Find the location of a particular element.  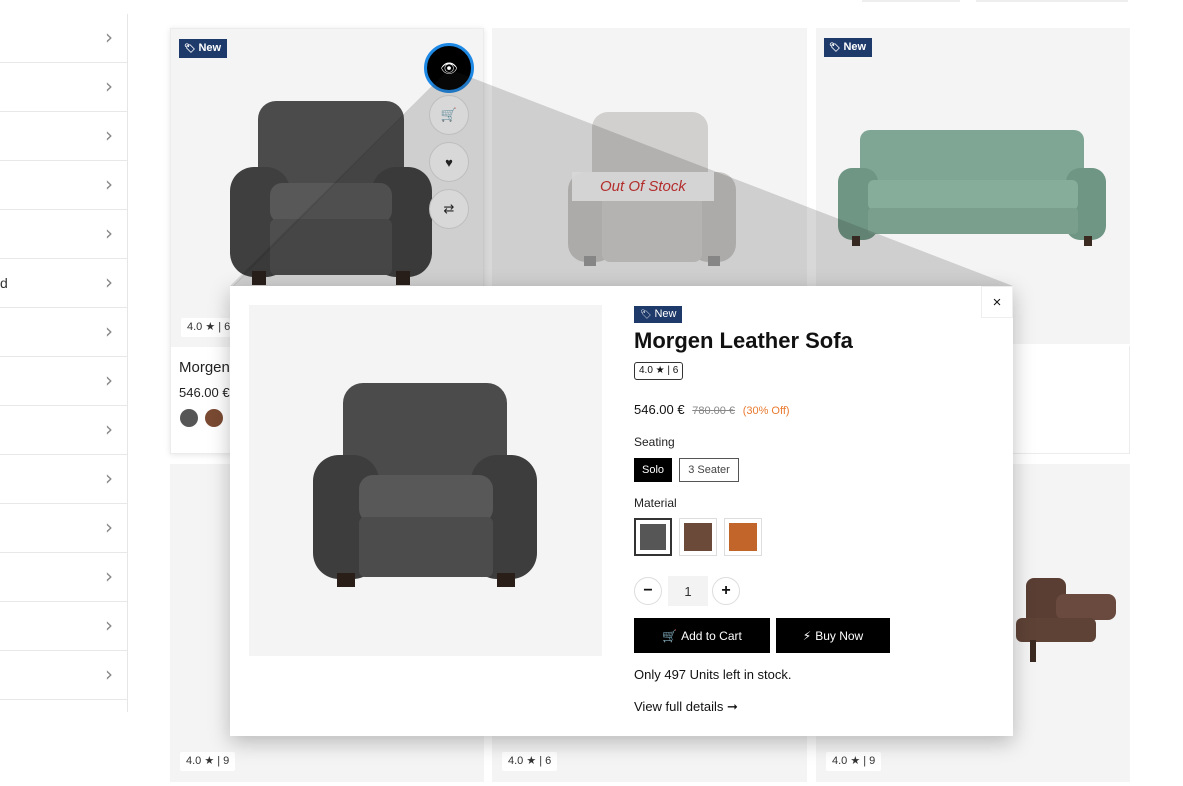

add-to-cart-icon-button: 🛒 is located at coordinates (449, 115).